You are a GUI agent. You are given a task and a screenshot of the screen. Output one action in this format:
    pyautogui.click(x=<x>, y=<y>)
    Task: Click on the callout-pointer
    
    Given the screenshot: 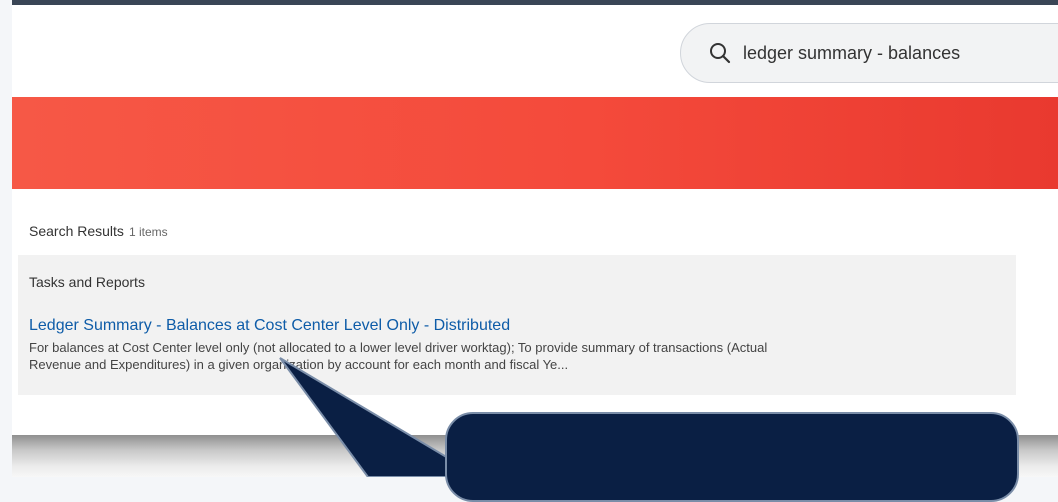 What is the action you would take?
    pyautogui.click(x=380, y=417)
    